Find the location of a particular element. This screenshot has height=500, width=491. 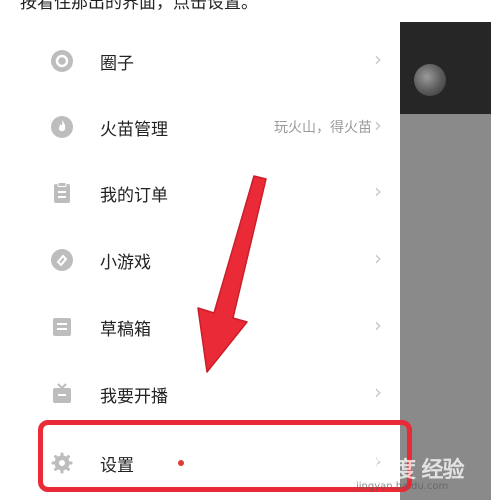

watermark-url: jingyan.baidu.com is located at coordinates (402, 486).